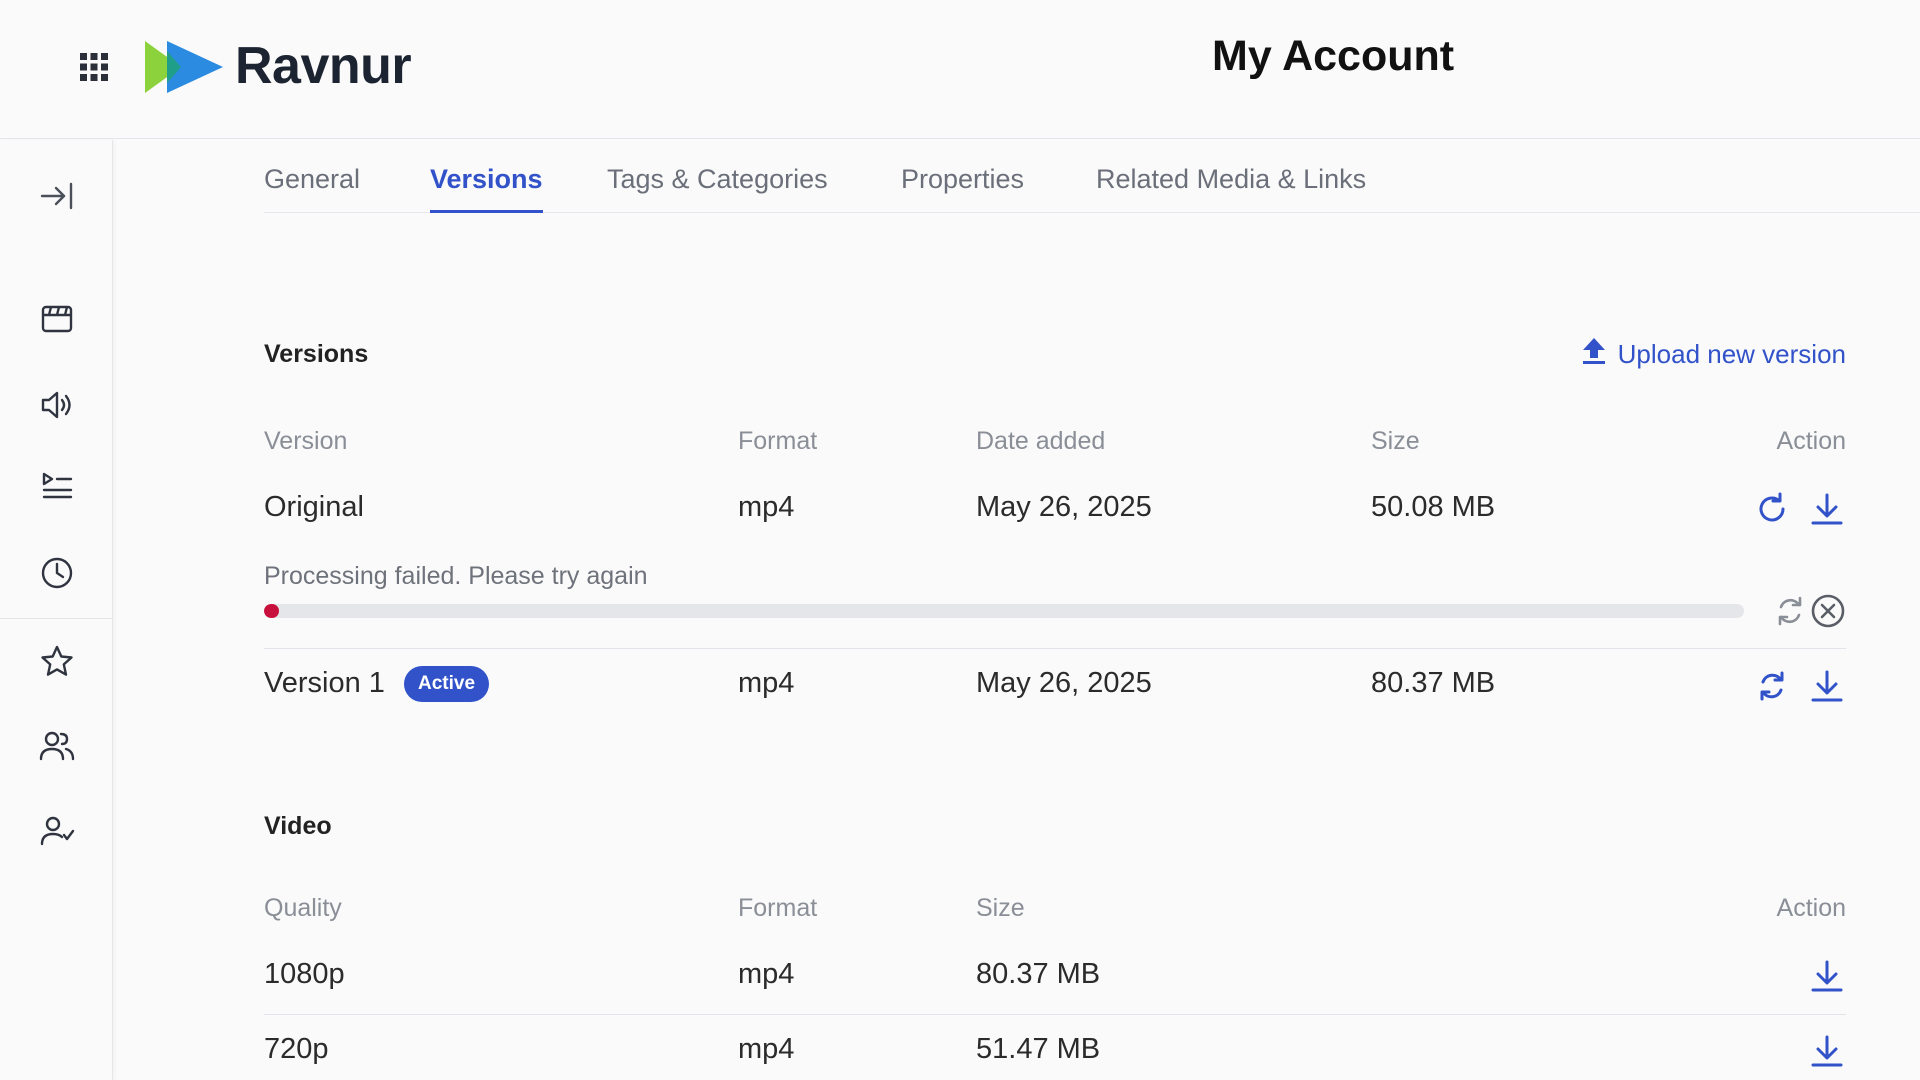 The height and width of the screenshot is (1080, 1920). I want to click on col-quality: Quality, so click(303, 908).